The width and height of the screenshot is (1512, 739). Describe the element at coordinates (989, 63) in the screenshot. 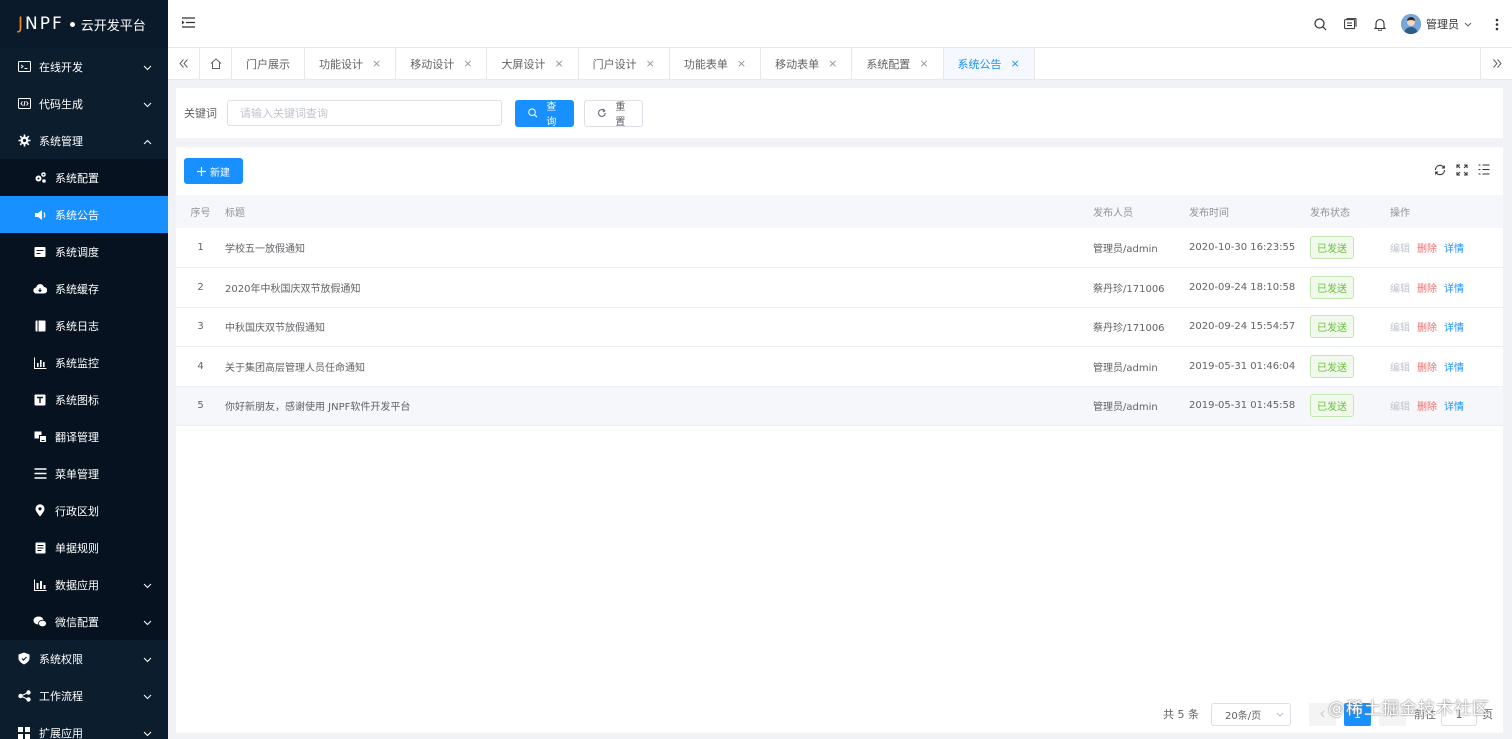

I see `tab-system-notice: 系统公告 ×` at that location.